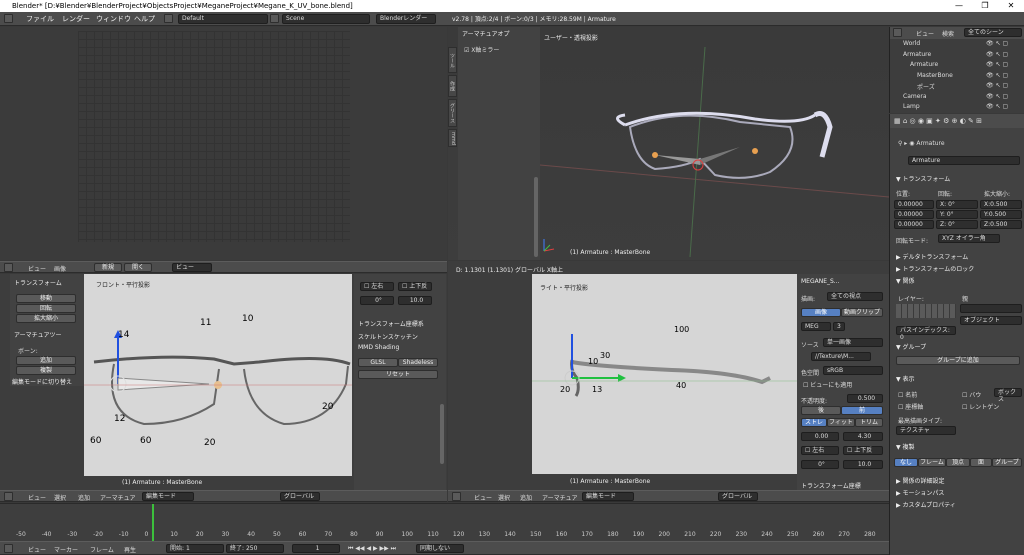 The width and height of the screenshot is (1024, 555). What do you see at coordinates (255, 548) in the screenshot?
I see `end-frame-field: 終了: 250` at bounding box center [255, 548].